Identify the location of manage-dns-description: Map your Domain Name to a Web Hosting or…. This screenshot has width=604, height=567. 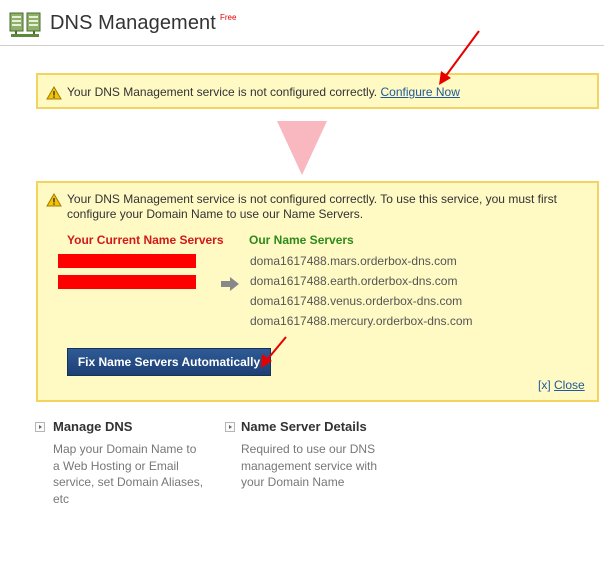
(128, 474).